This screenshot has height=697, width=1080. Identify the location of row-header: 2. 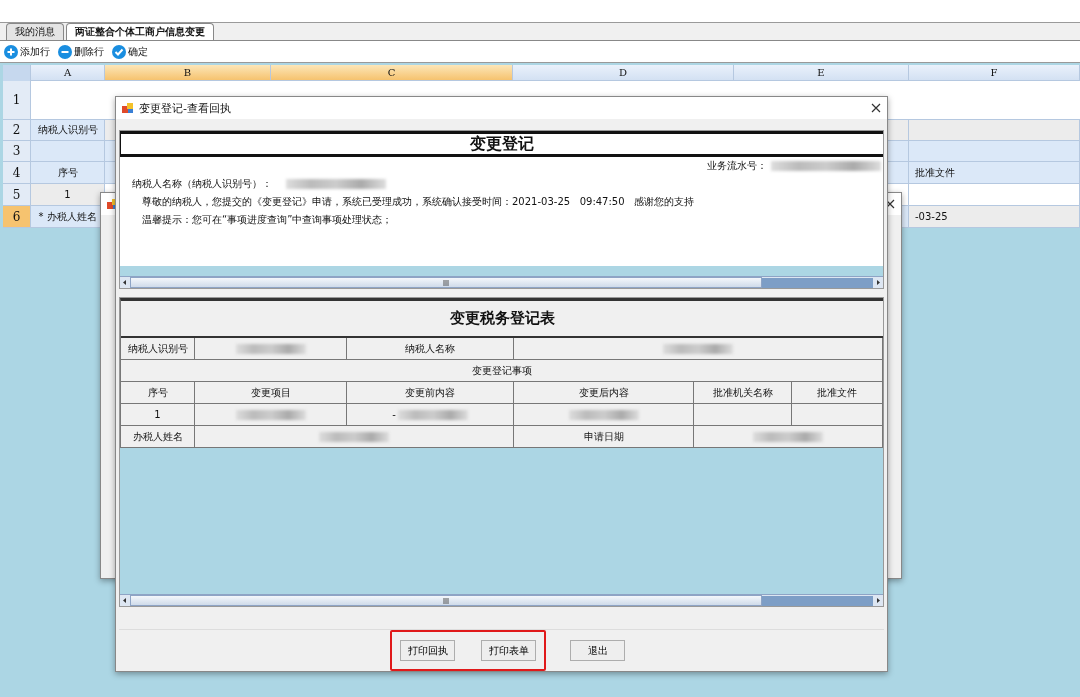
(17, 130).